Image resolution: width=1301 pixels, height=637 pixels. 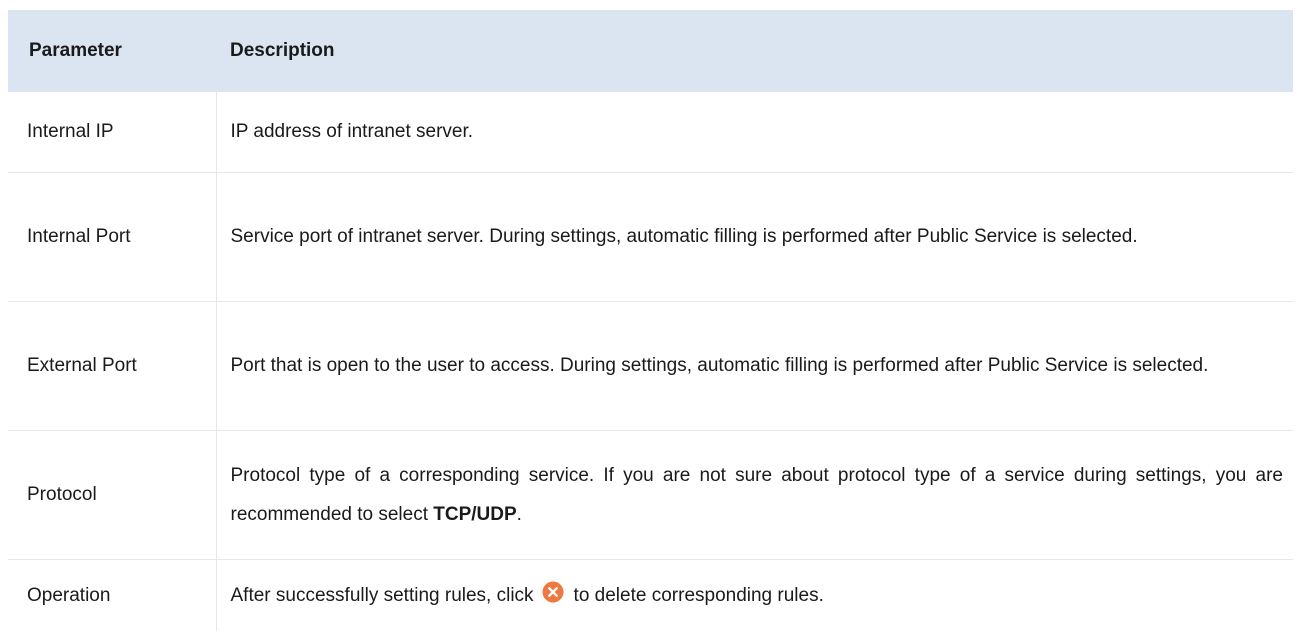 I want to click on header-description: Description, so click(x=282, y=50).